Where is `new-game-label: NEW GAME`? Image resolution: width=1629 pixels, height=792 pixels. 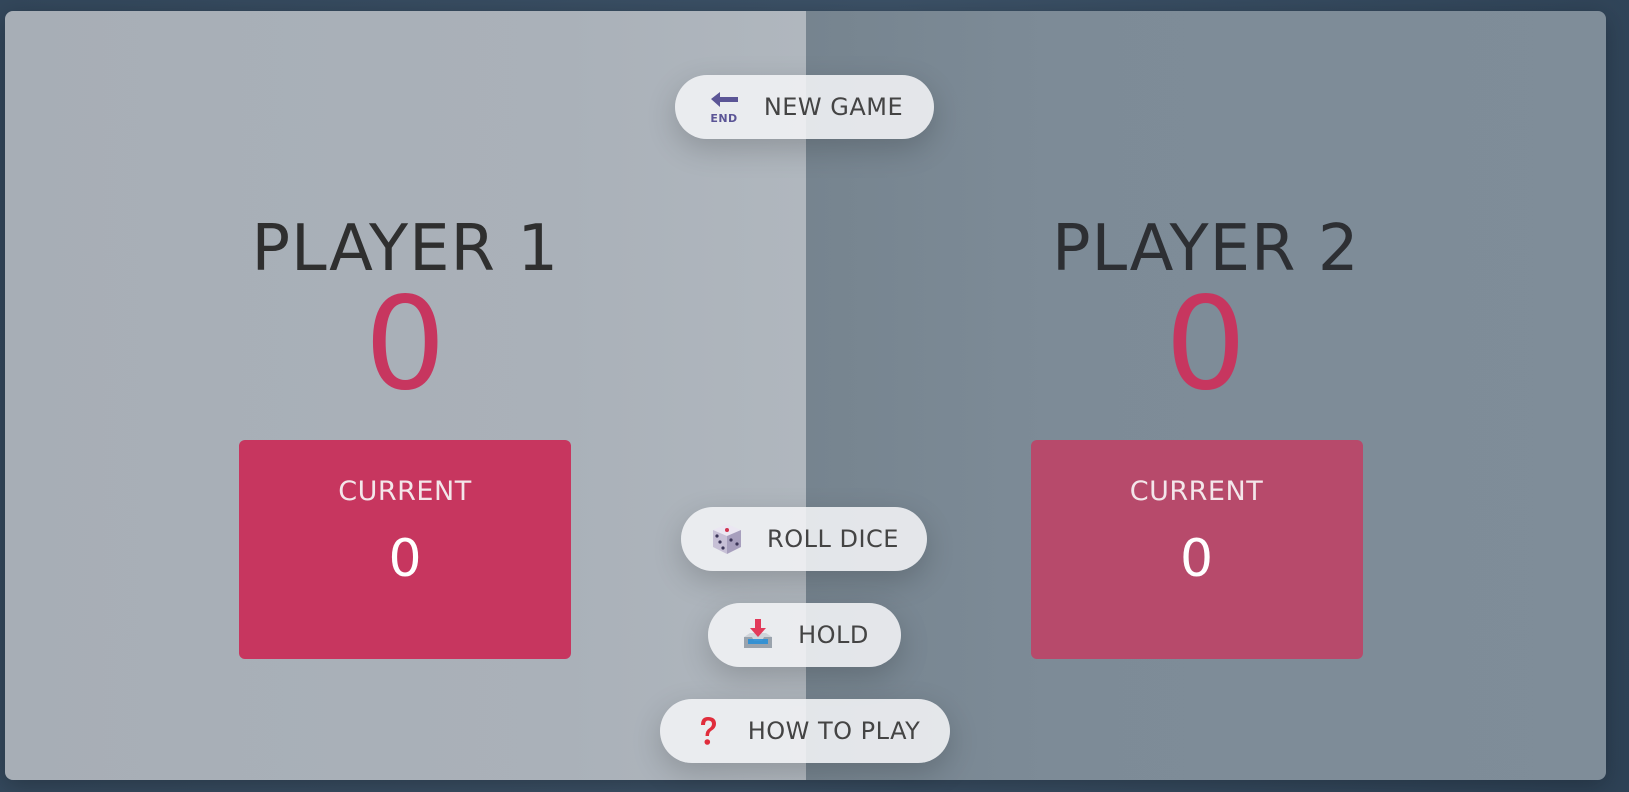 new-game-label: NEW GAME is located at coordinates (833, 107).